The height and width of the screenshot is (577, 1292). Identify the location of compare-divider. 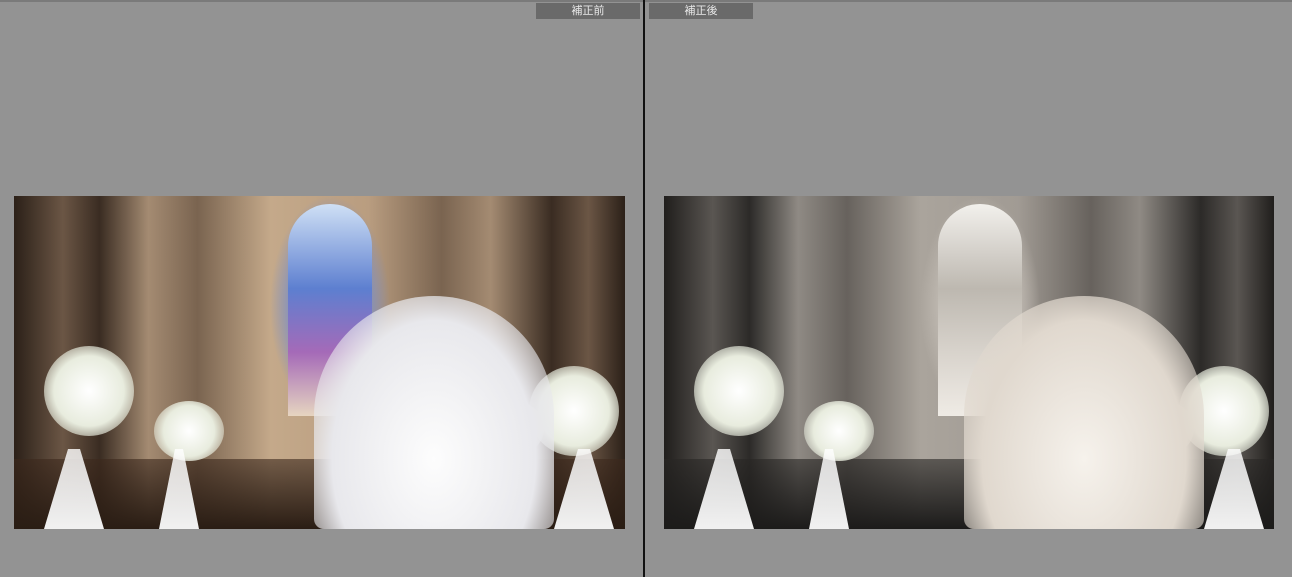
(644, 288).